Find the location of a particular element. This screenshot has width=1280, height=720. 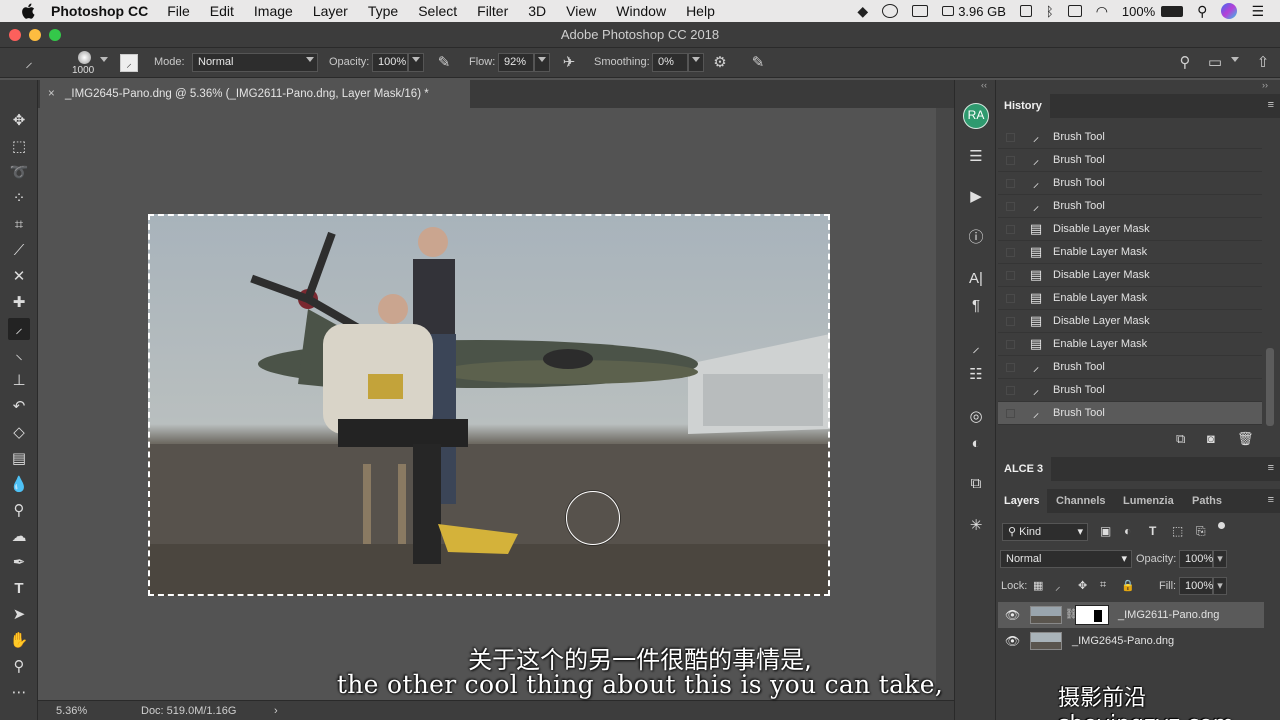

pen-tool-icon: ✒ is located at coordinates (19, 563).